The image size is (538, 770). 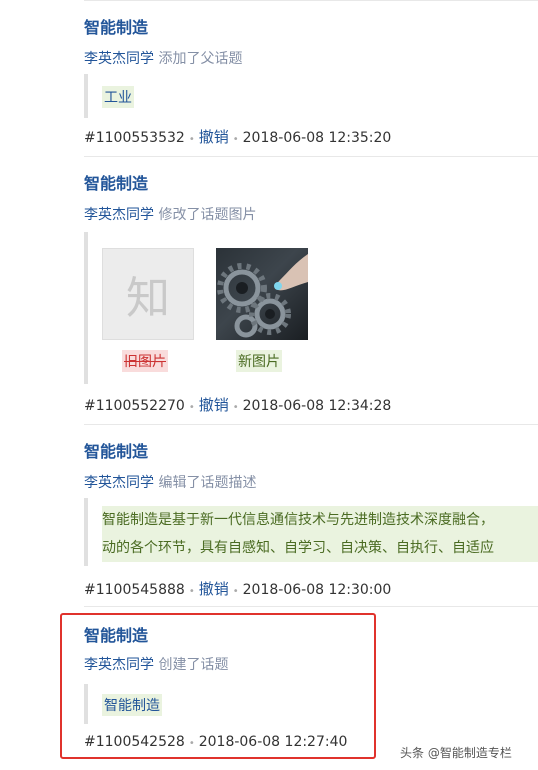 I want to click on description-line: 智能制造是基于新一代信息通信技术与先进制造技术深度融合，, so click(x=320, y=520).